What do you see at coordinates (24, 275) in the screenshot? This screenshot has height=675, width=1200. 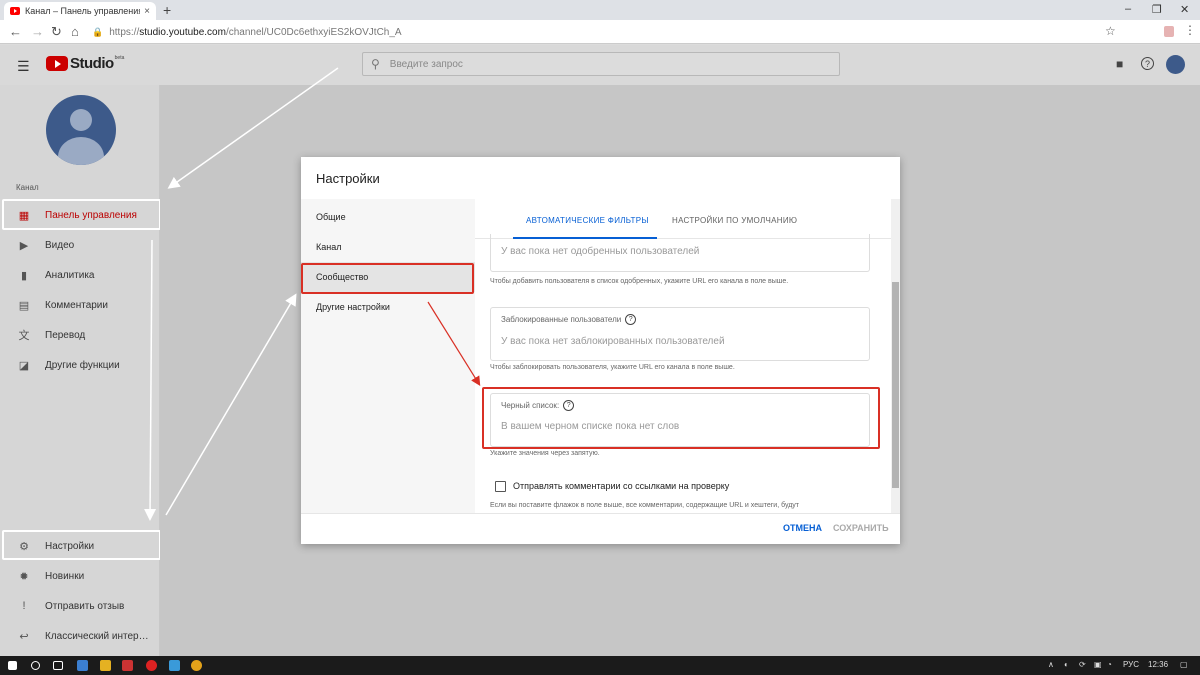 I see `analytics-icon: ▮` at bounding box center [24, 275].